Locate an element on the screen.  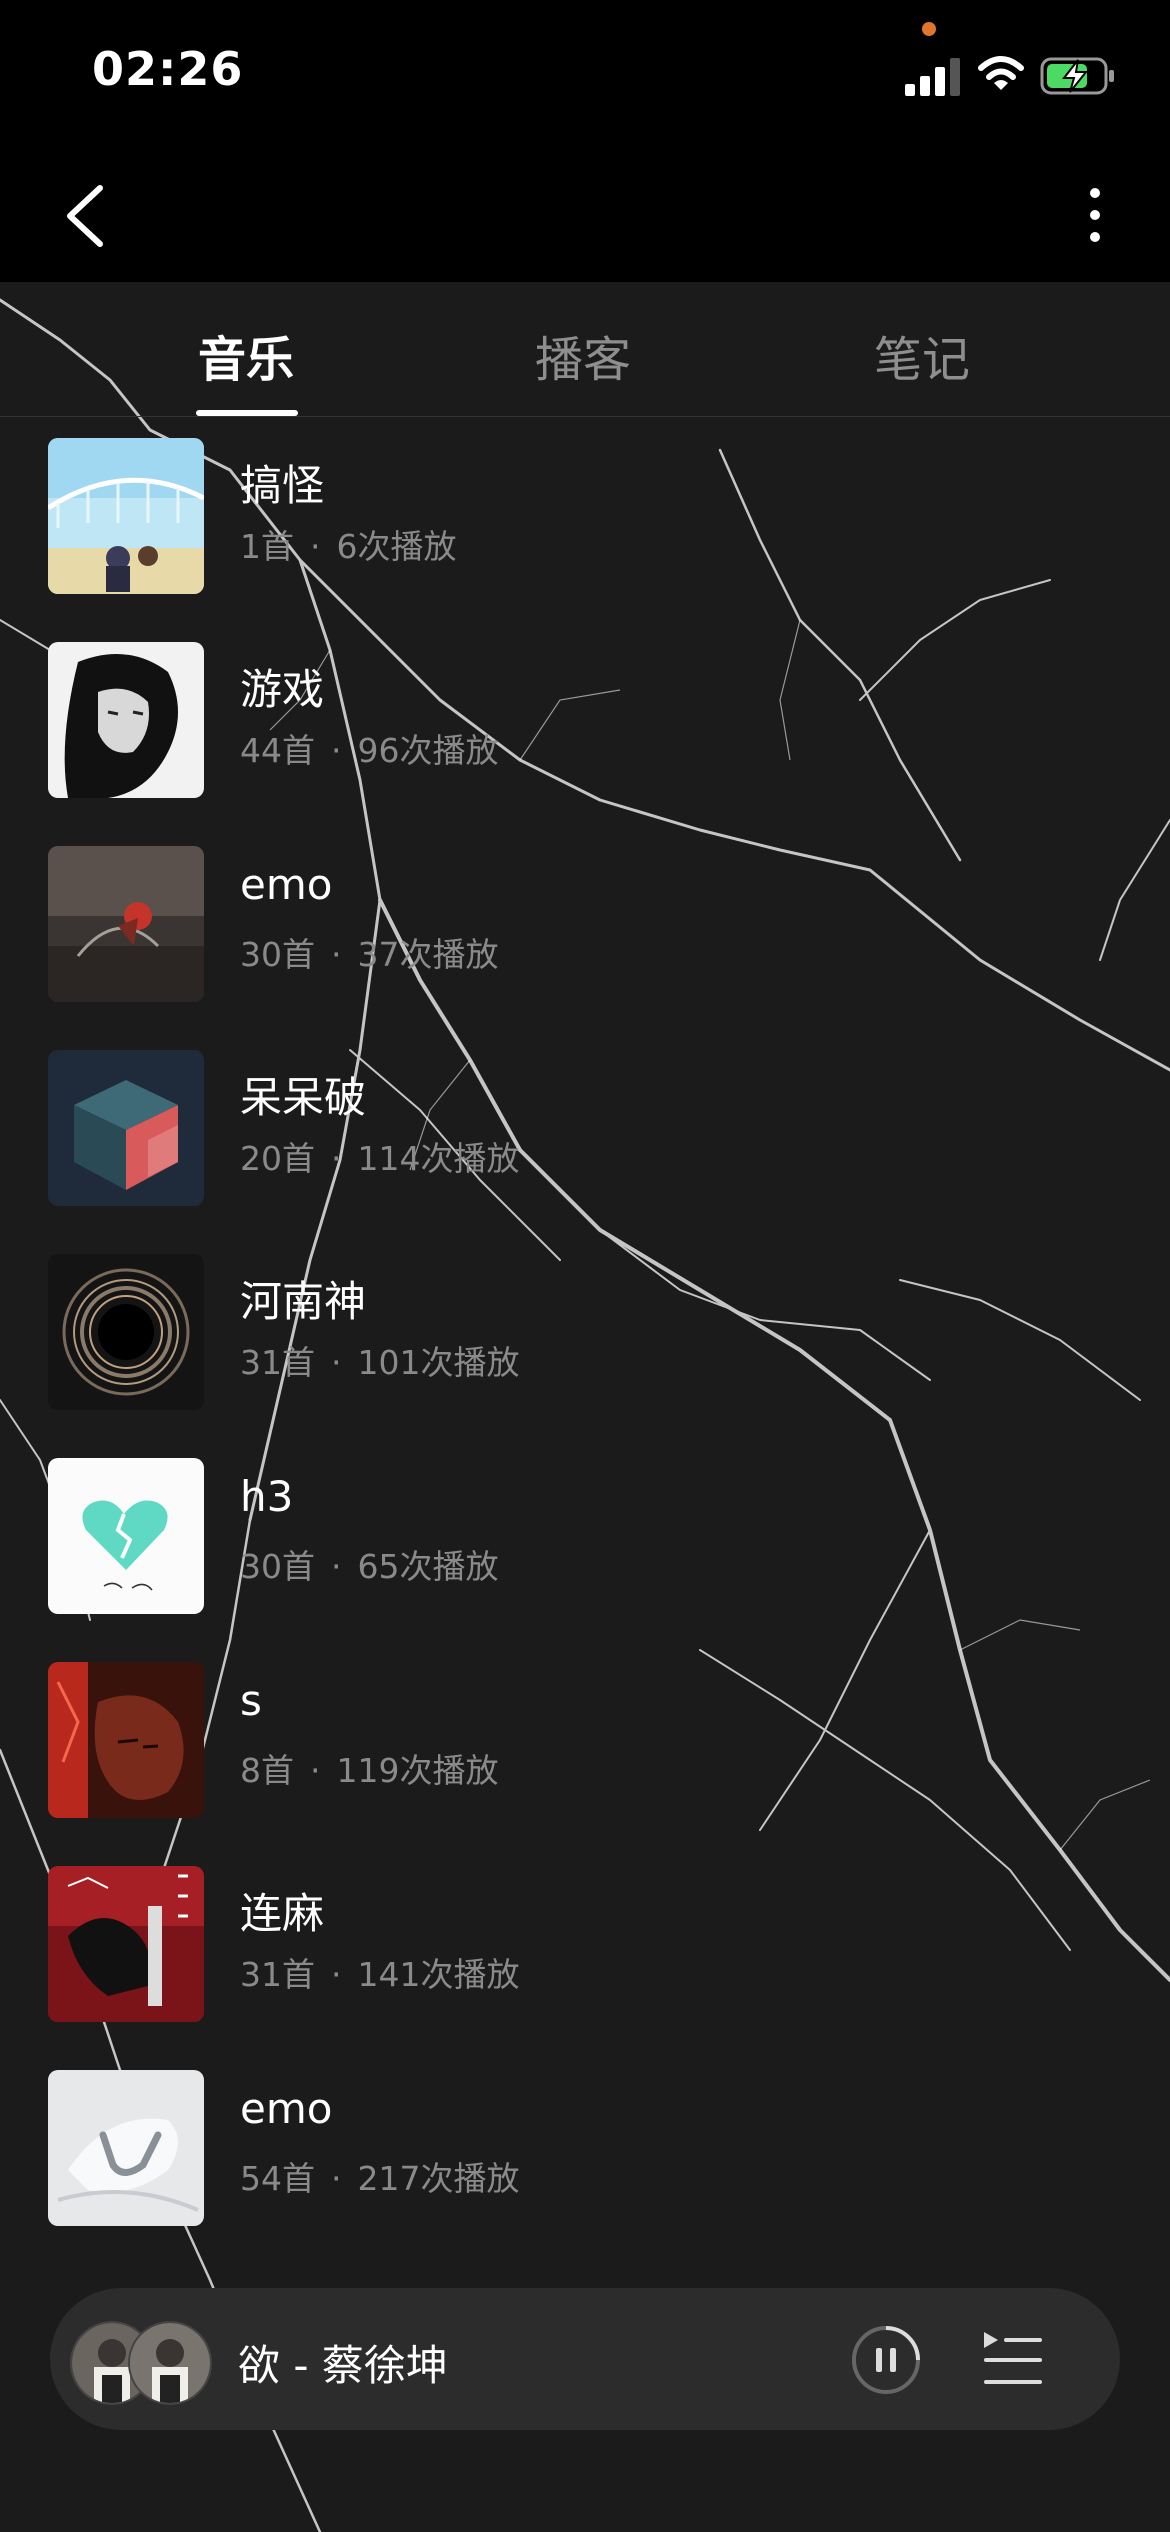
recording-indicator-dot is located at coordinates (929, 29).